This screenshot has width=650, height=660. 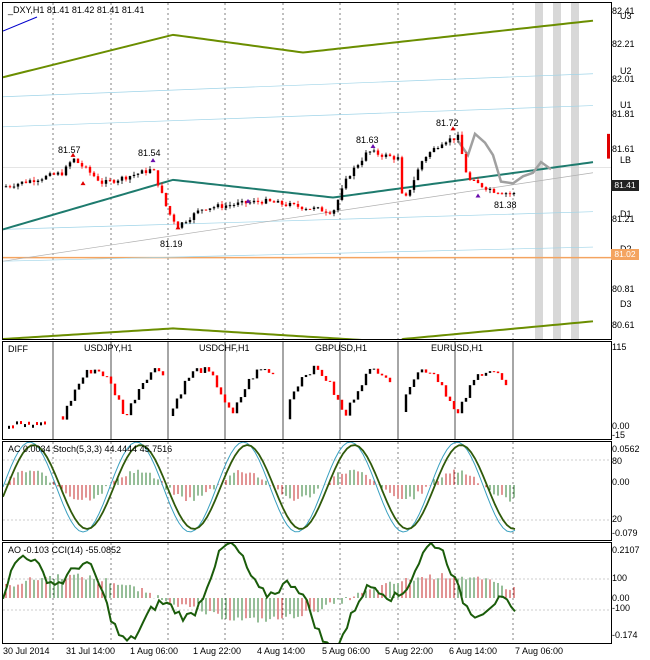 What do you see at coordinates (90, 449) in the screenshot?
I see `stoch-header: AC 0.0034 Stoch(5,3,3) 44.4444 45.7516` at bounding box center [90, 449].